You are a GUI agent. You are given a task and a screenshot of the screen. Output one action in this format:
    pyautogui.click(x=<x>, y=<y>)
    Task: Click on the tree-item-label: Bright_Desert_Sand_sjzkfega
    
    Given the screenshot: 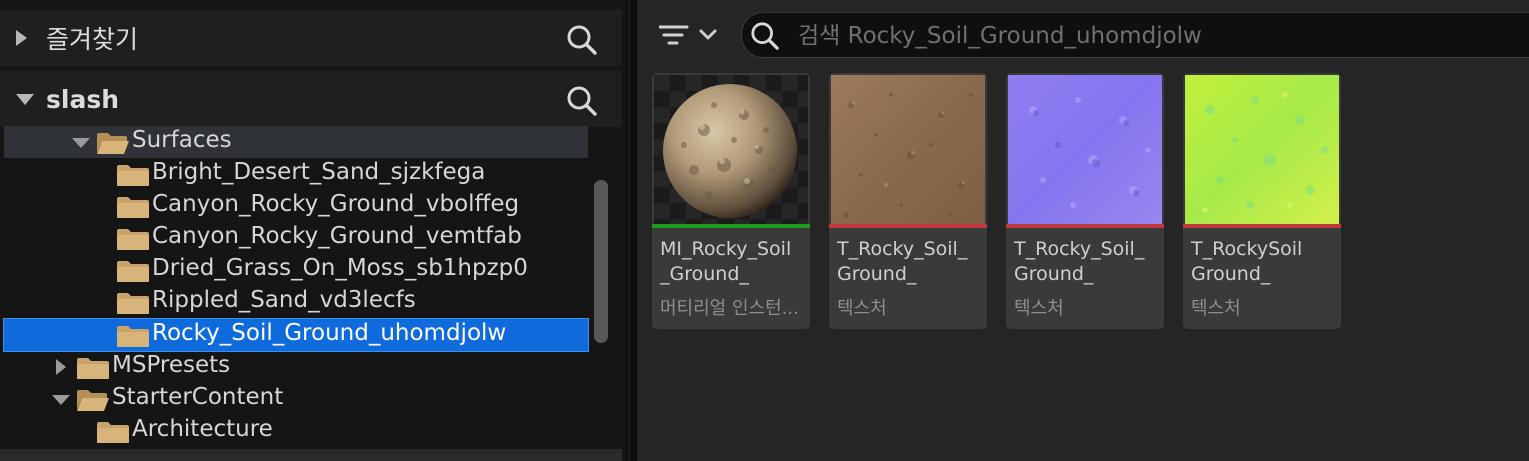 What is the action you would take?
    pyautogui.click(x=319, y=172)
    